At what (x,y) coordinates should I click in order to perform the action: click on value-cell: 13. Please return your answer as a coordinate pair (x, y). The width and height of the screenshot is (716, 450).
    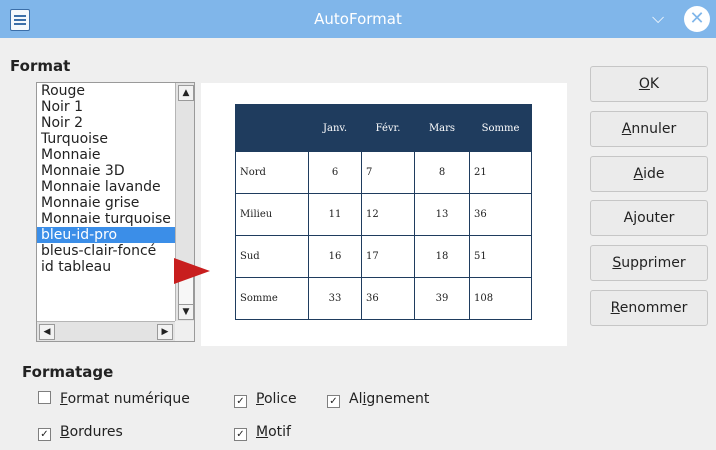
    Looking at the image, I should click on (442, 214).